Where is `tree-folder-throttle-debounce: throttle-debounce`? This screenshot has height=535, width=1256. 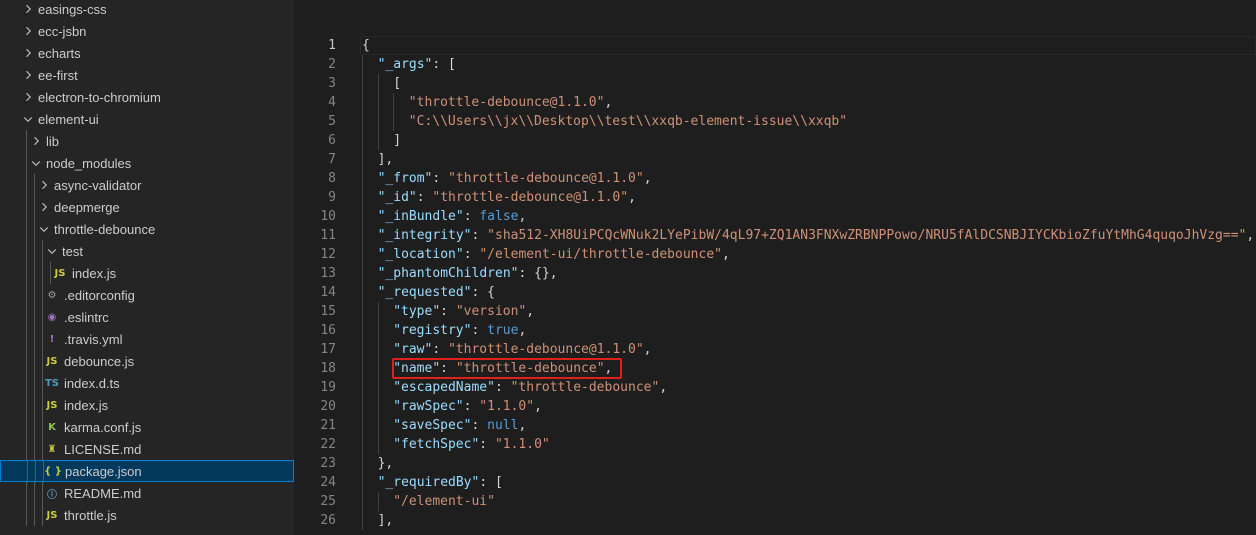
tree-folder-throttle-debounce: throttle-debounce is located at coordinates (147, 229).